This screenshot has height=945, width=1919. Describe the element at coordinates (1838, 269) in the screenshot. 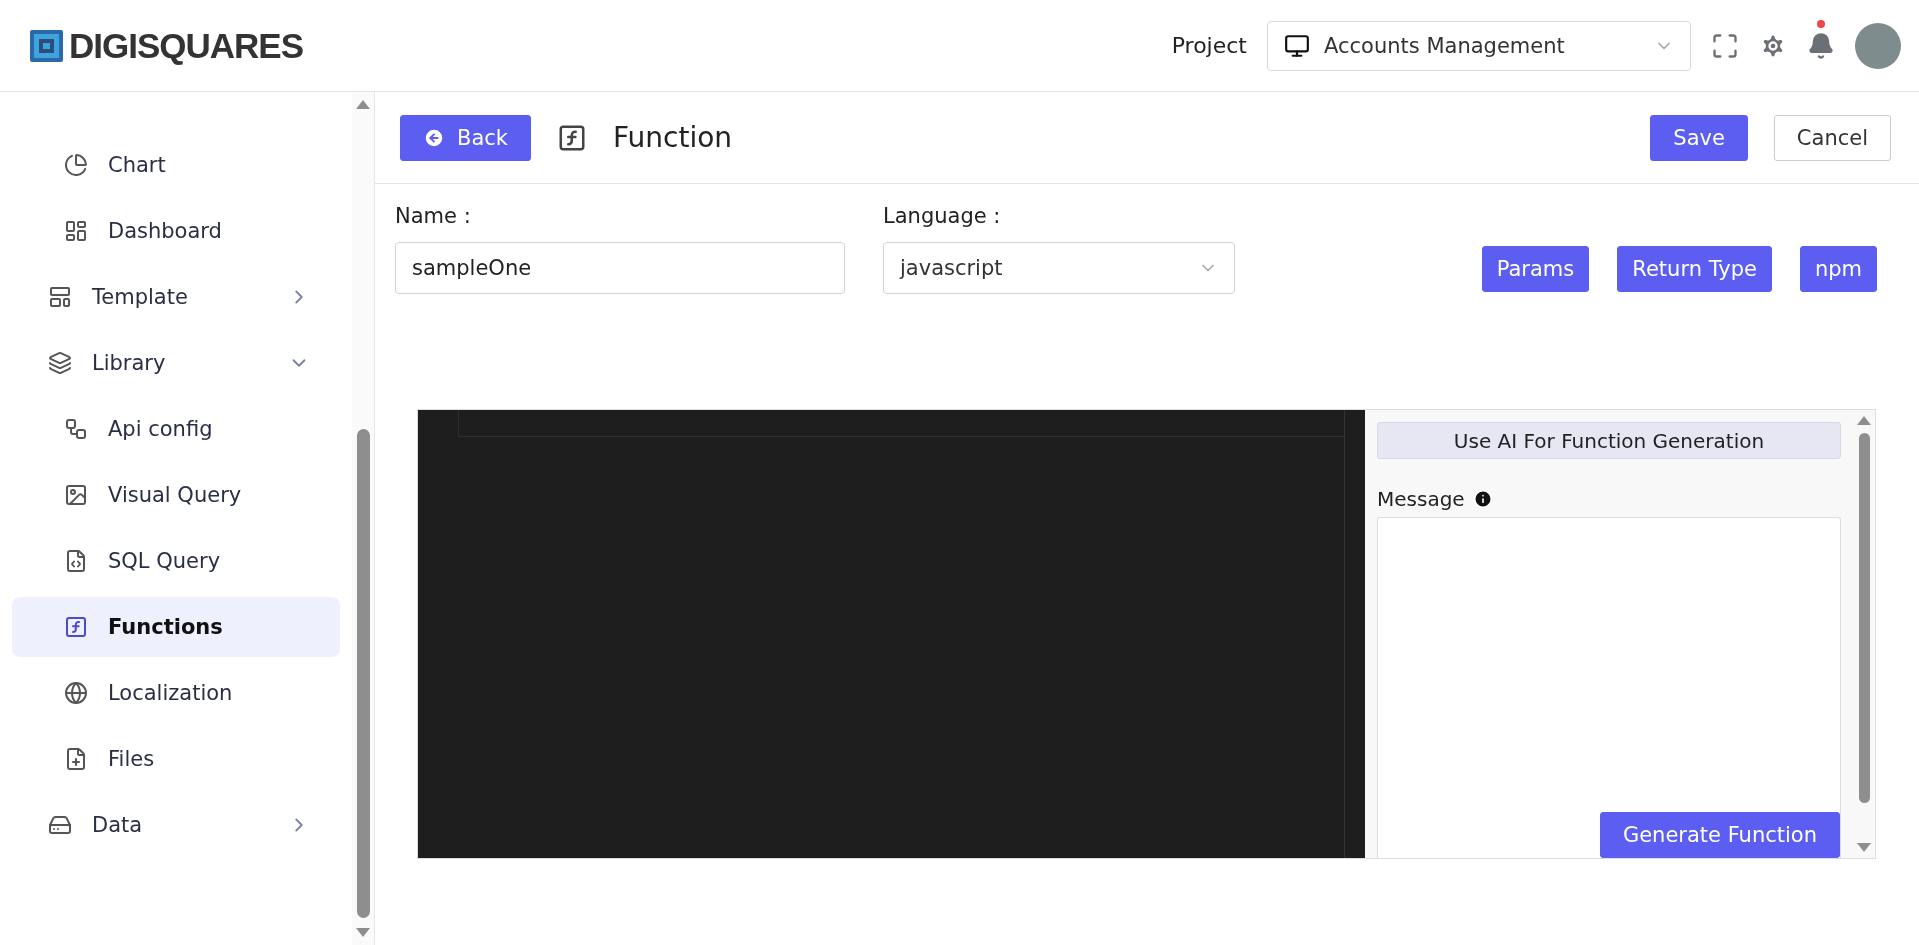

I see `form-button: npm` at that location.